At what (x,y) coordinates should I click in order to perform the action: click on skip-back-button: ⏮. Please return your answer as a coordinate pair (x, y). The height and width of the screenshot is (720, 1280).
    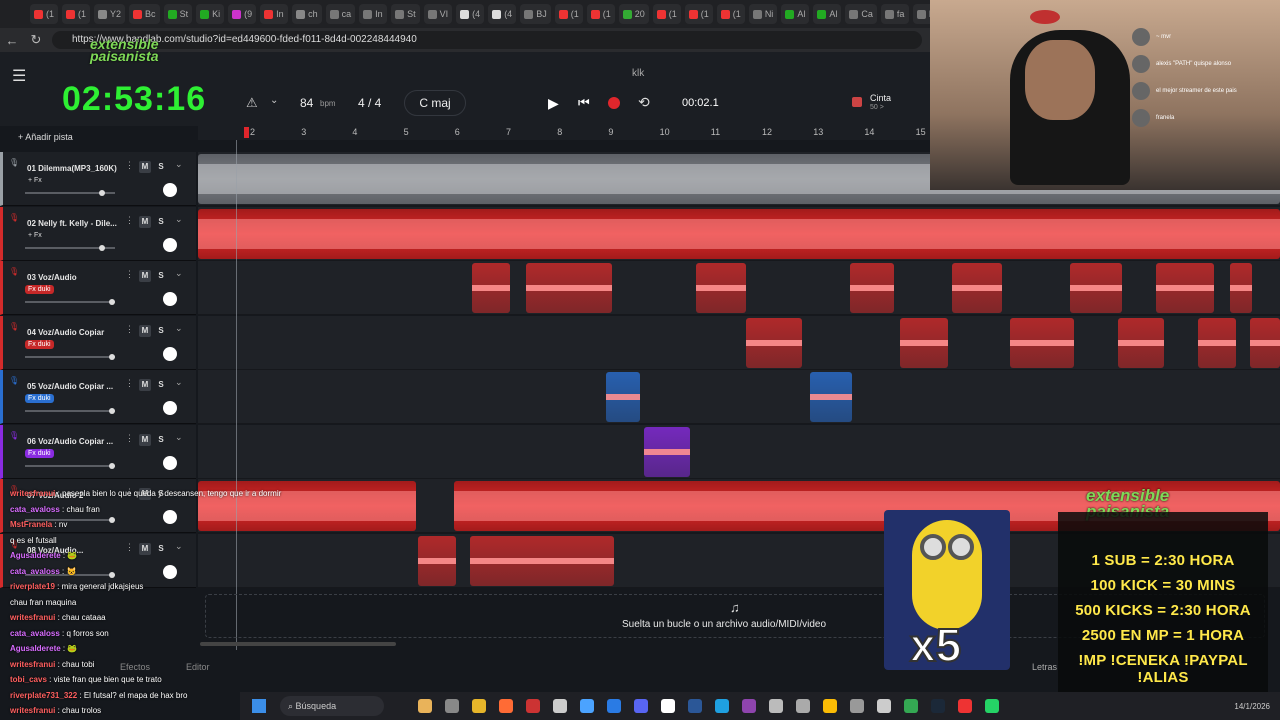
    Looking at the image, I should click on (584, 103).